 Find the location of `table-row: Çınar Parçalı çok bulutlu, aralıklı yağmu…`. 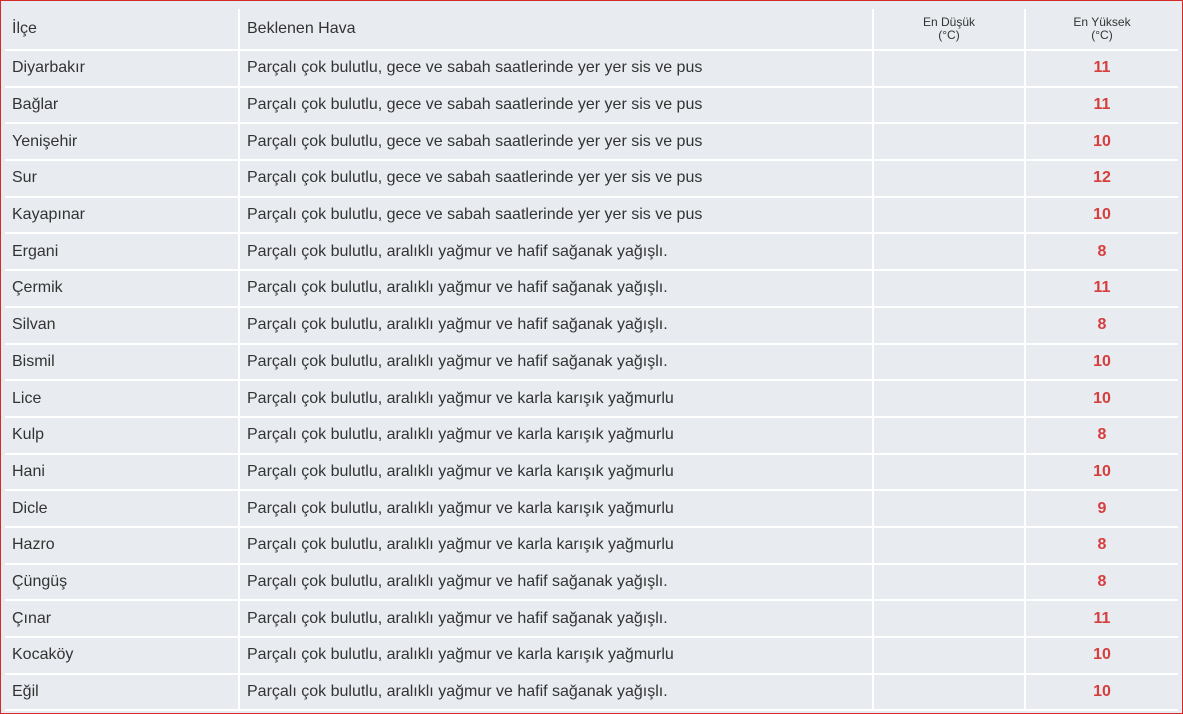

table-row: Çınar Parçalı çok bulutlu, aralıklı yağmu… is located at coordinates (591, 619).